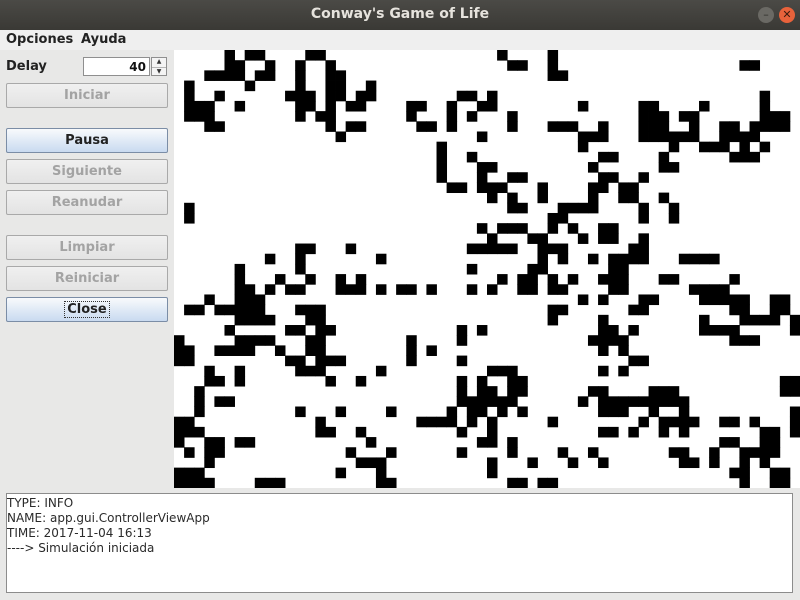 This screenshot has height=600, width=800. What do you see at coordinates (766, 15) in the screenshot?
I see `minimize-button: –` at bounding box center [766, 15].